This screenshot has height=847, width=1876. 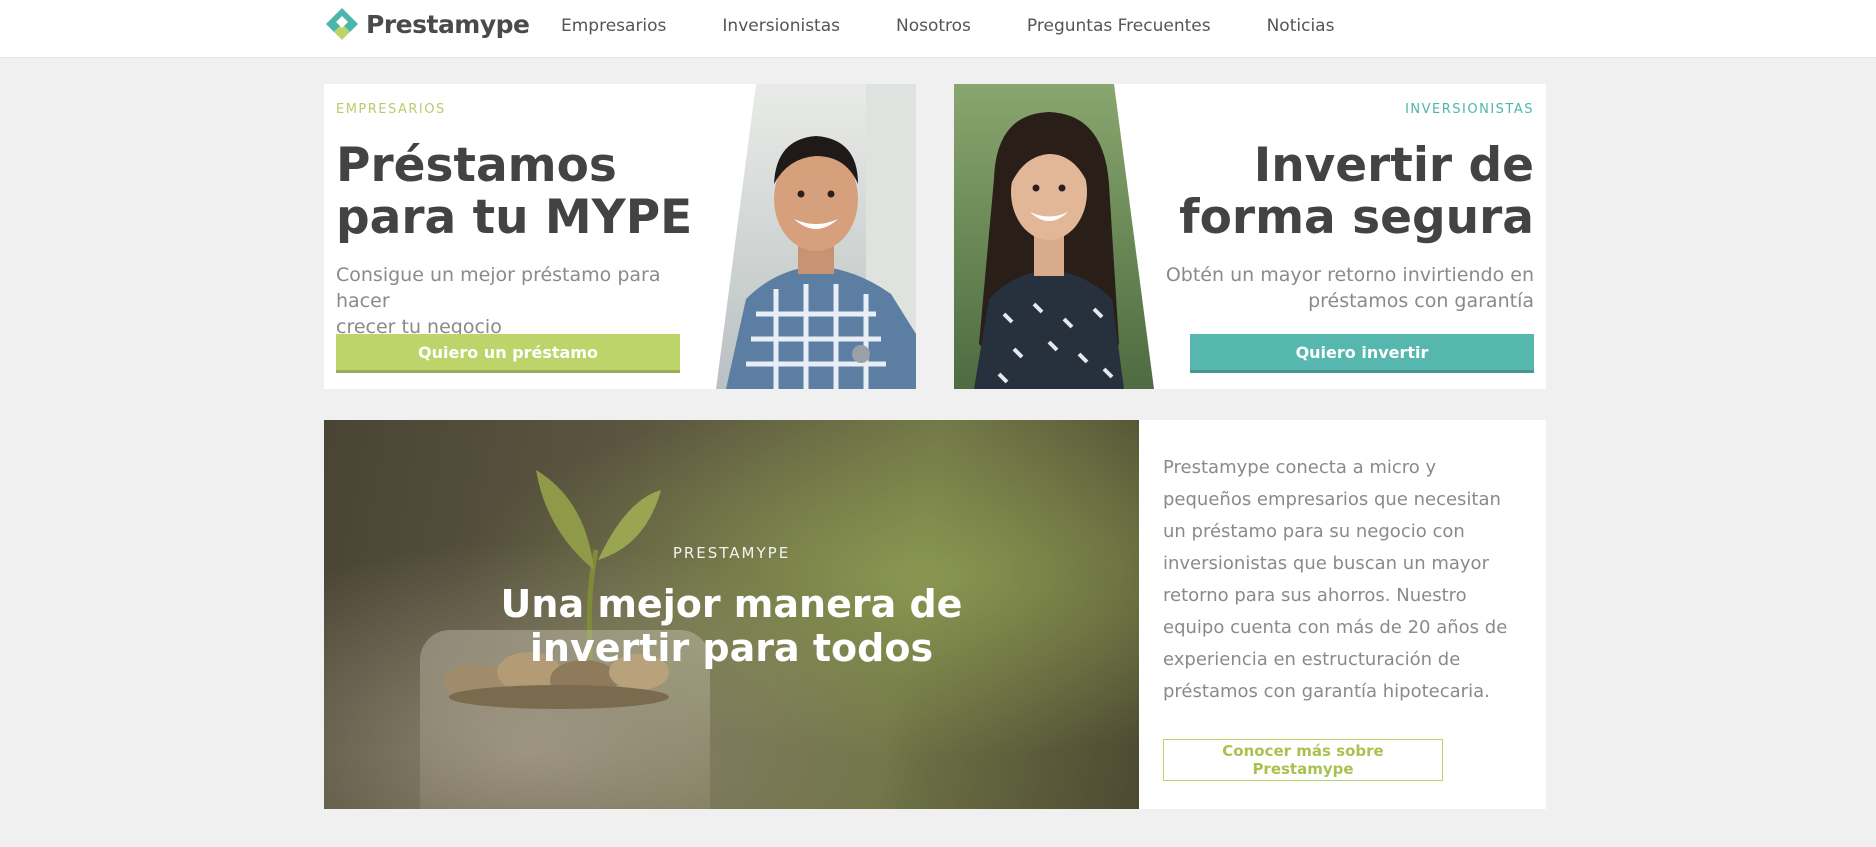 I want to click on section-eyebrow: INVERSIONISTAS, so click(x=1469, y=109).